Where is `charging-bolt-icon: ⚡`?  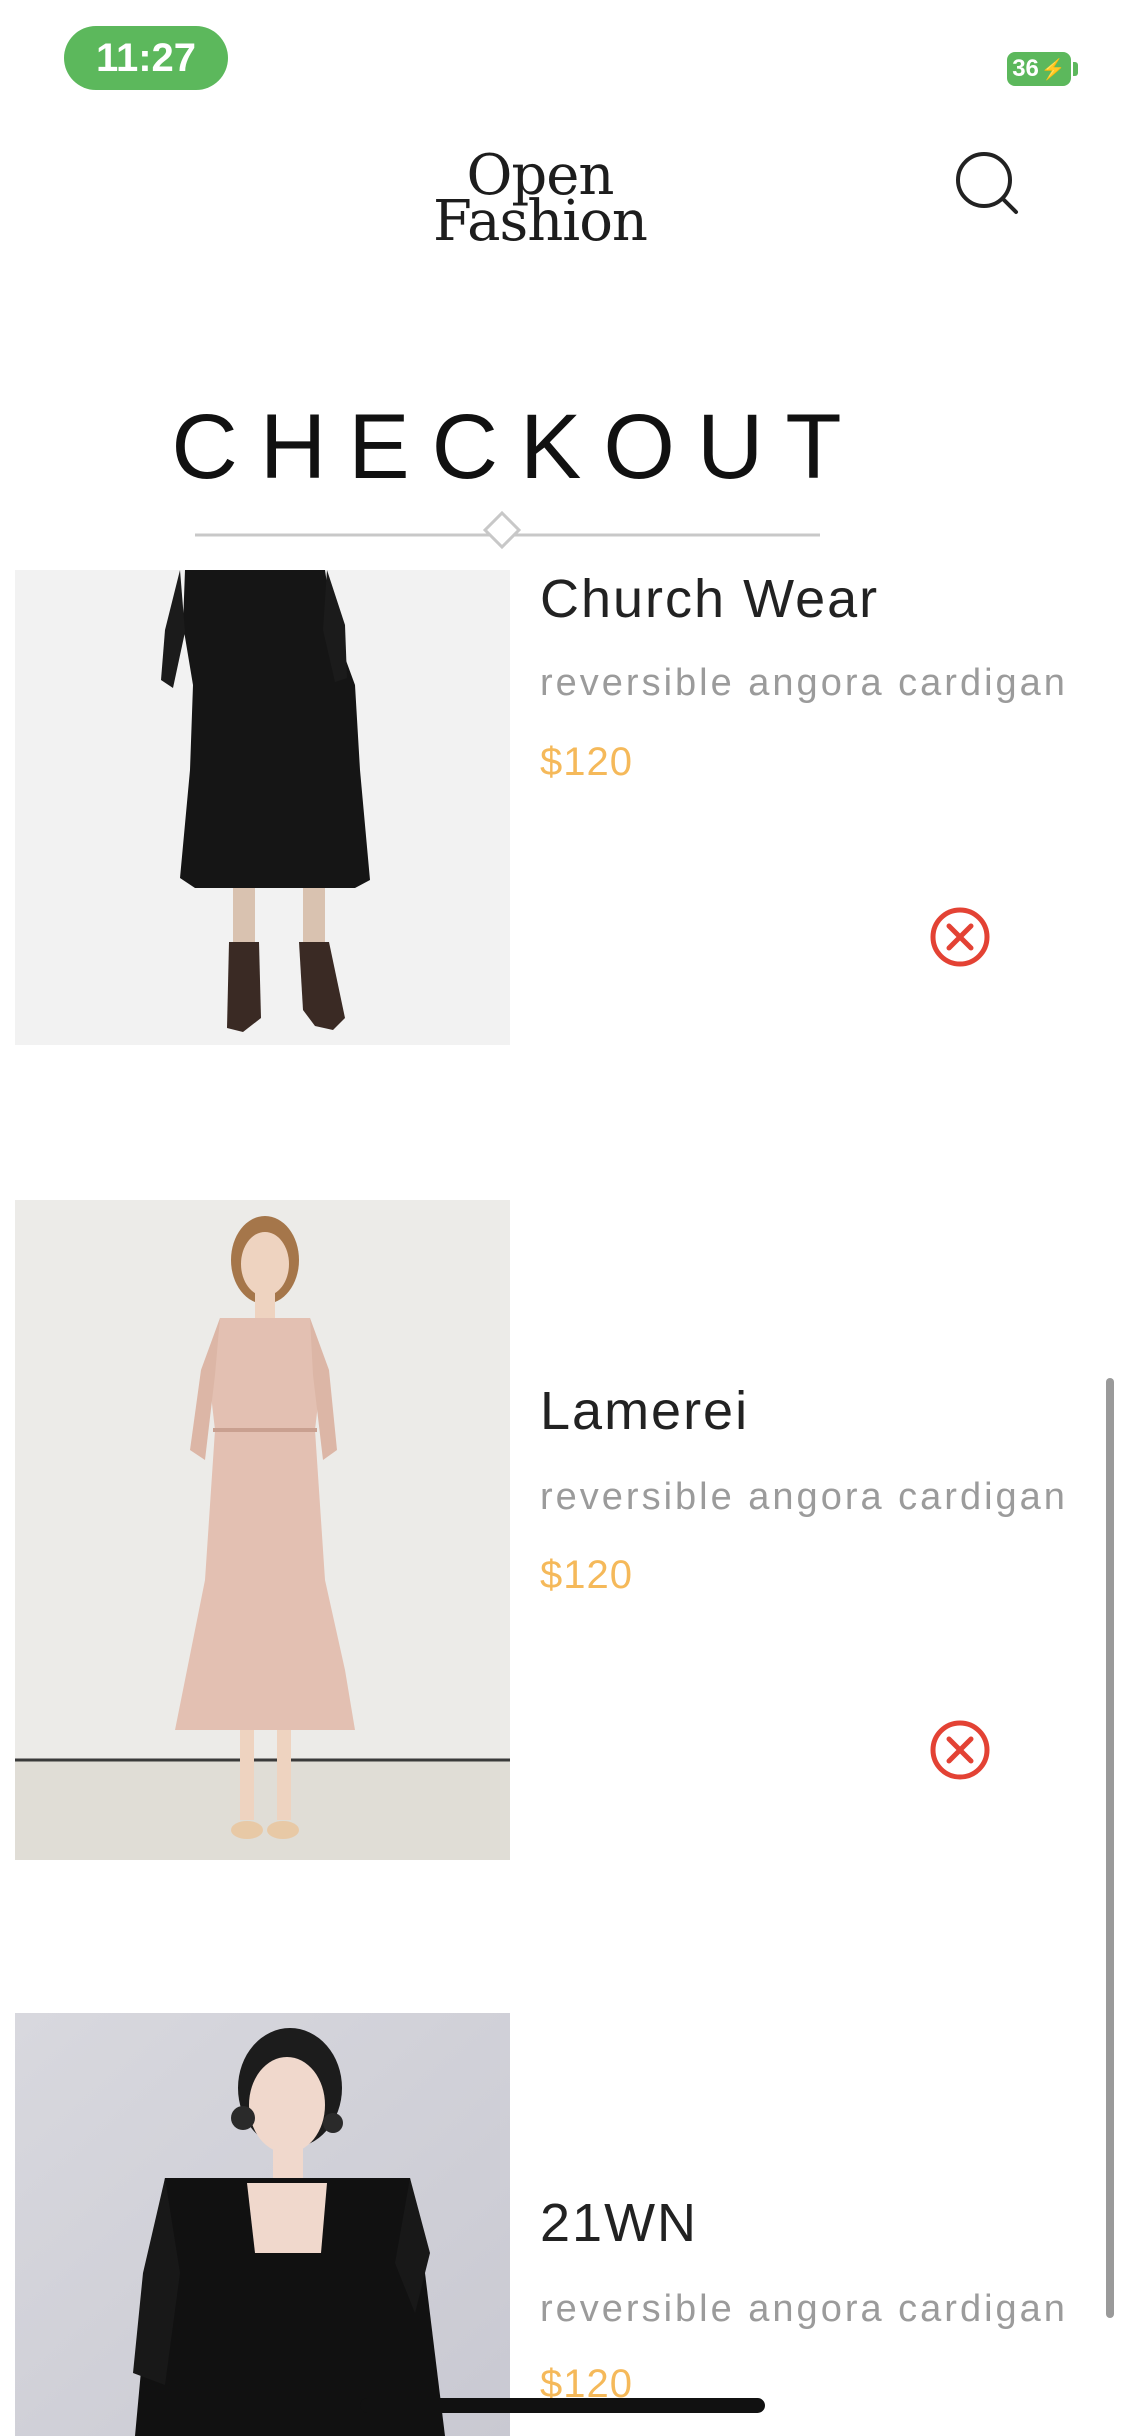
charging-bolt-icon: ⚡ is located at coordinates (1053, 69).